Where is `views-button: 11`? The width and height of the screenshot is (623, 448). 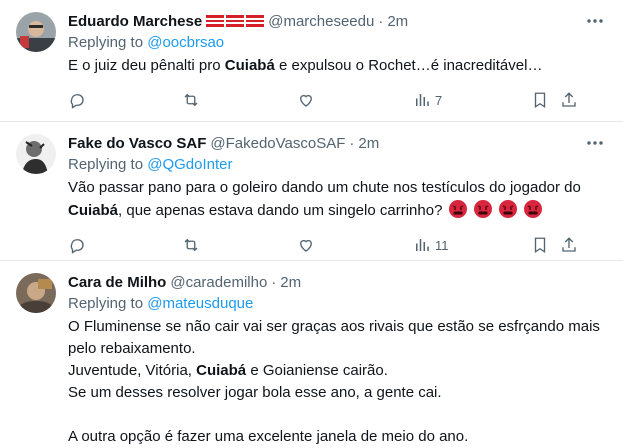
views-button: 11 is located at coordinates (431, 245).